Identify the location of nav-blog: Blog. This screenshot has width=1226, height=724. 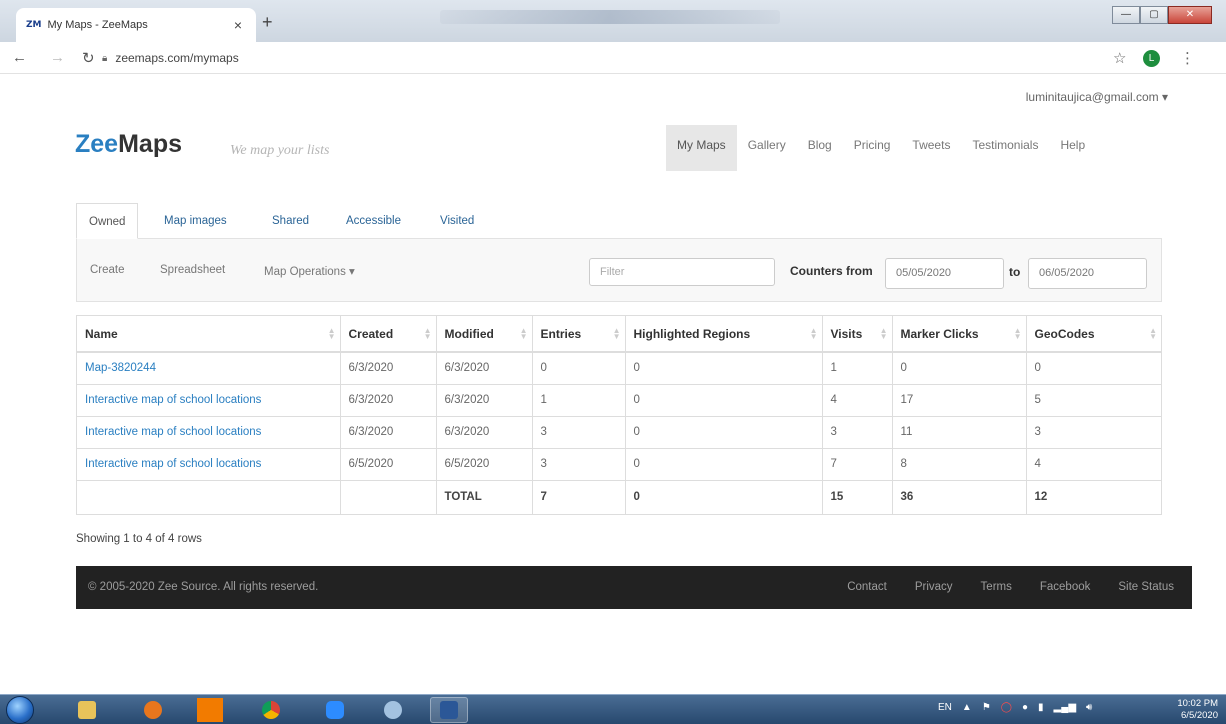
(820, 148).